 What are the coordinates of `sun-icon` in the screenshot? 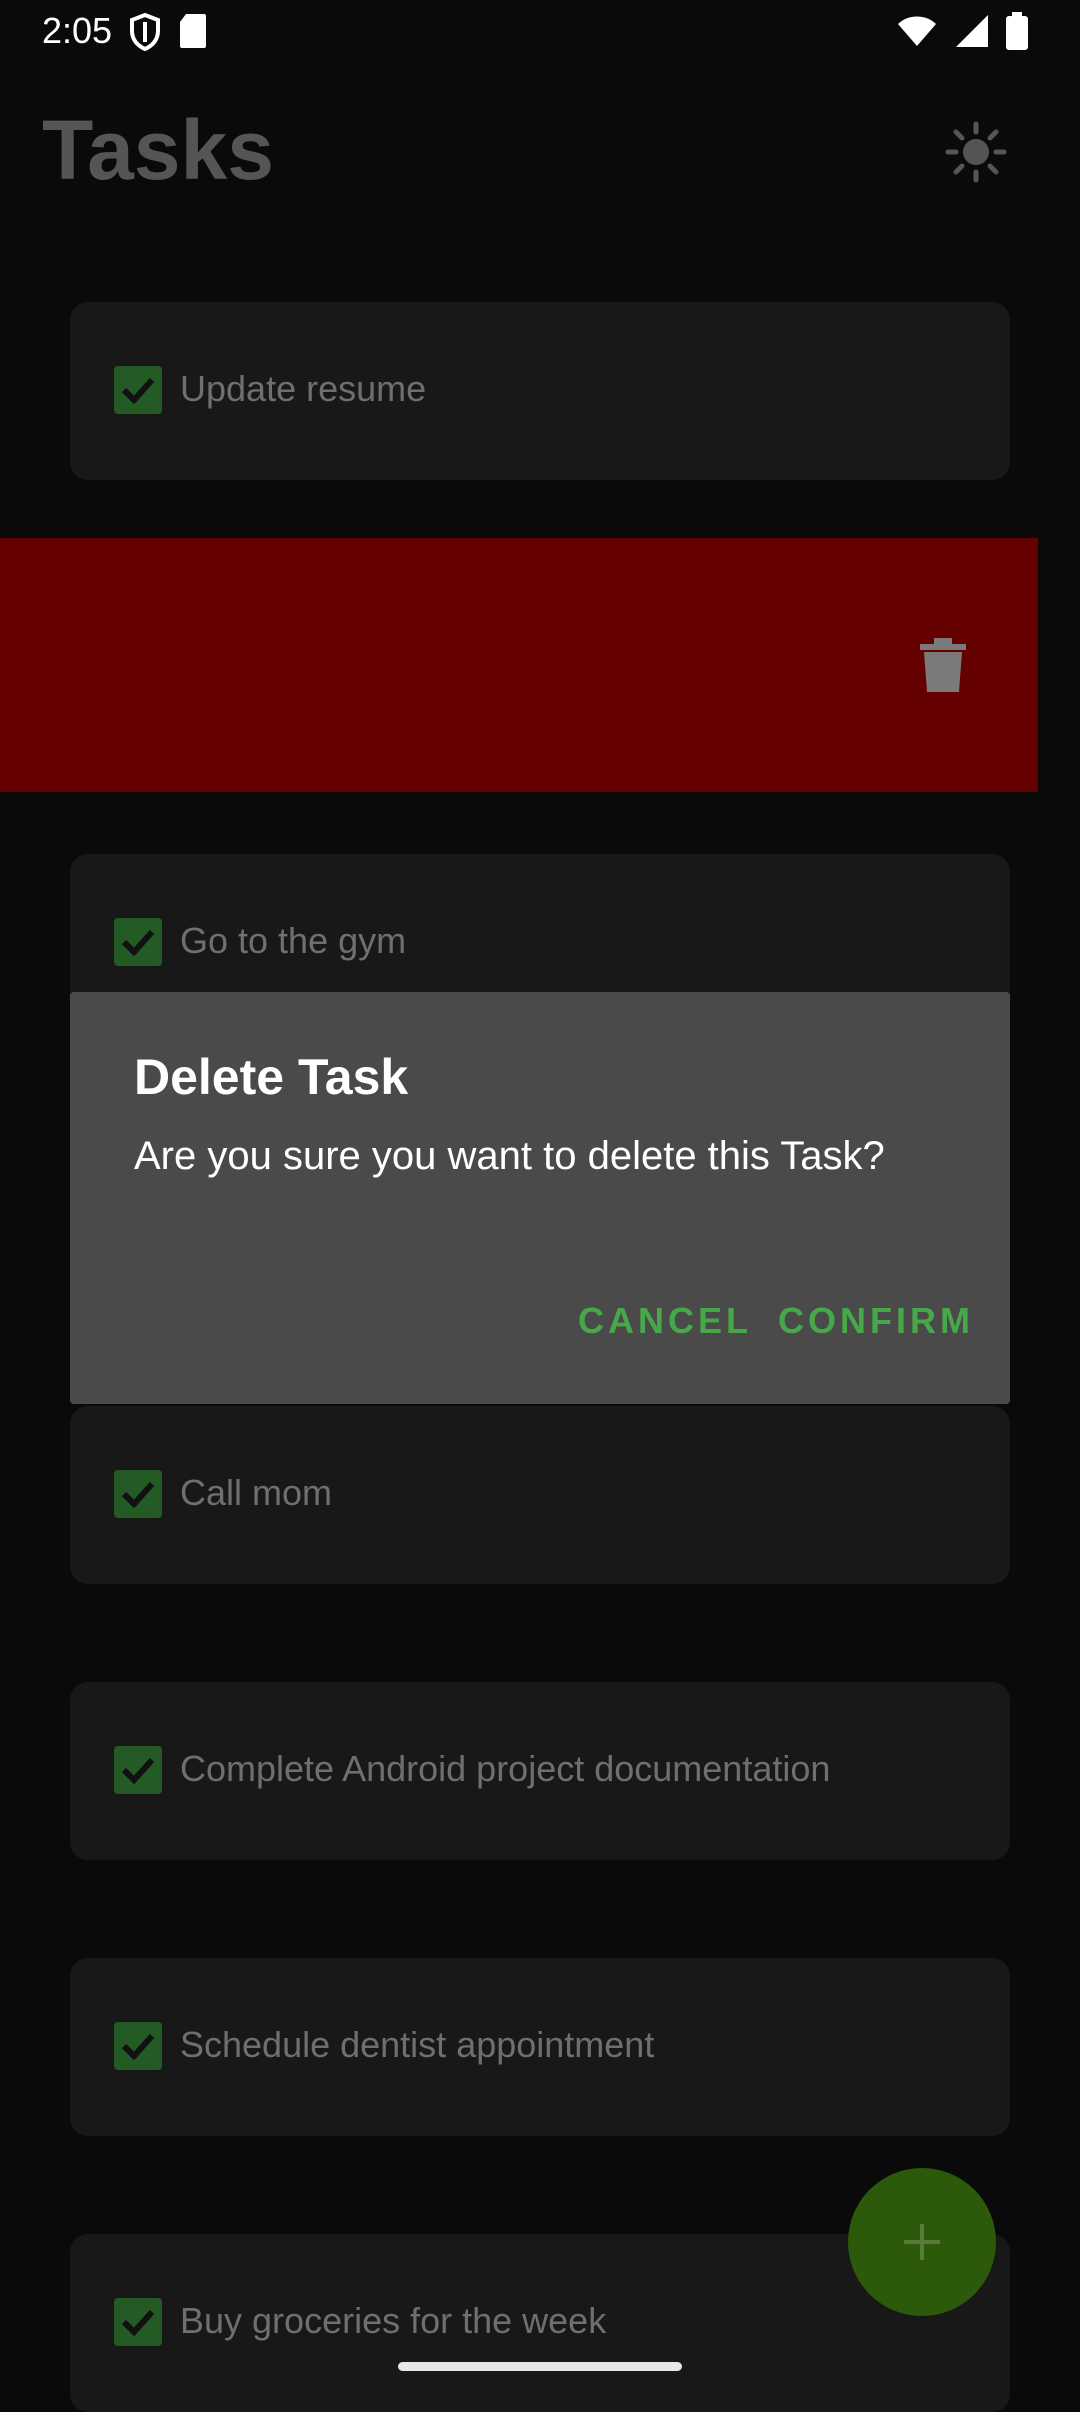 It's located at (976, 152).